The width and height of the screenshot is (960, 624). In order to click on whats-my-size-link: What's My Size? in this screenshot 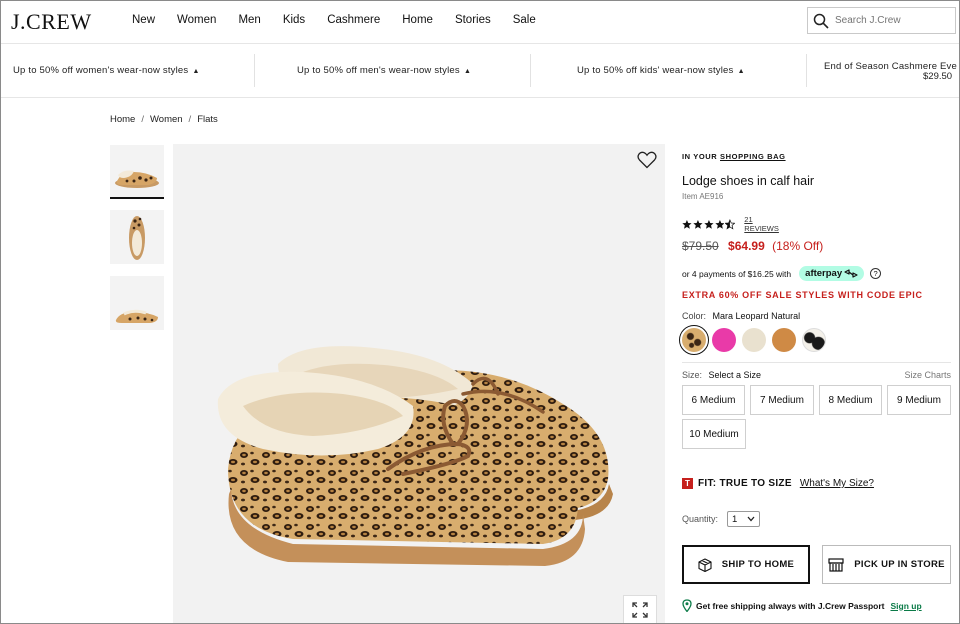, I will do `click(837, 483)`.